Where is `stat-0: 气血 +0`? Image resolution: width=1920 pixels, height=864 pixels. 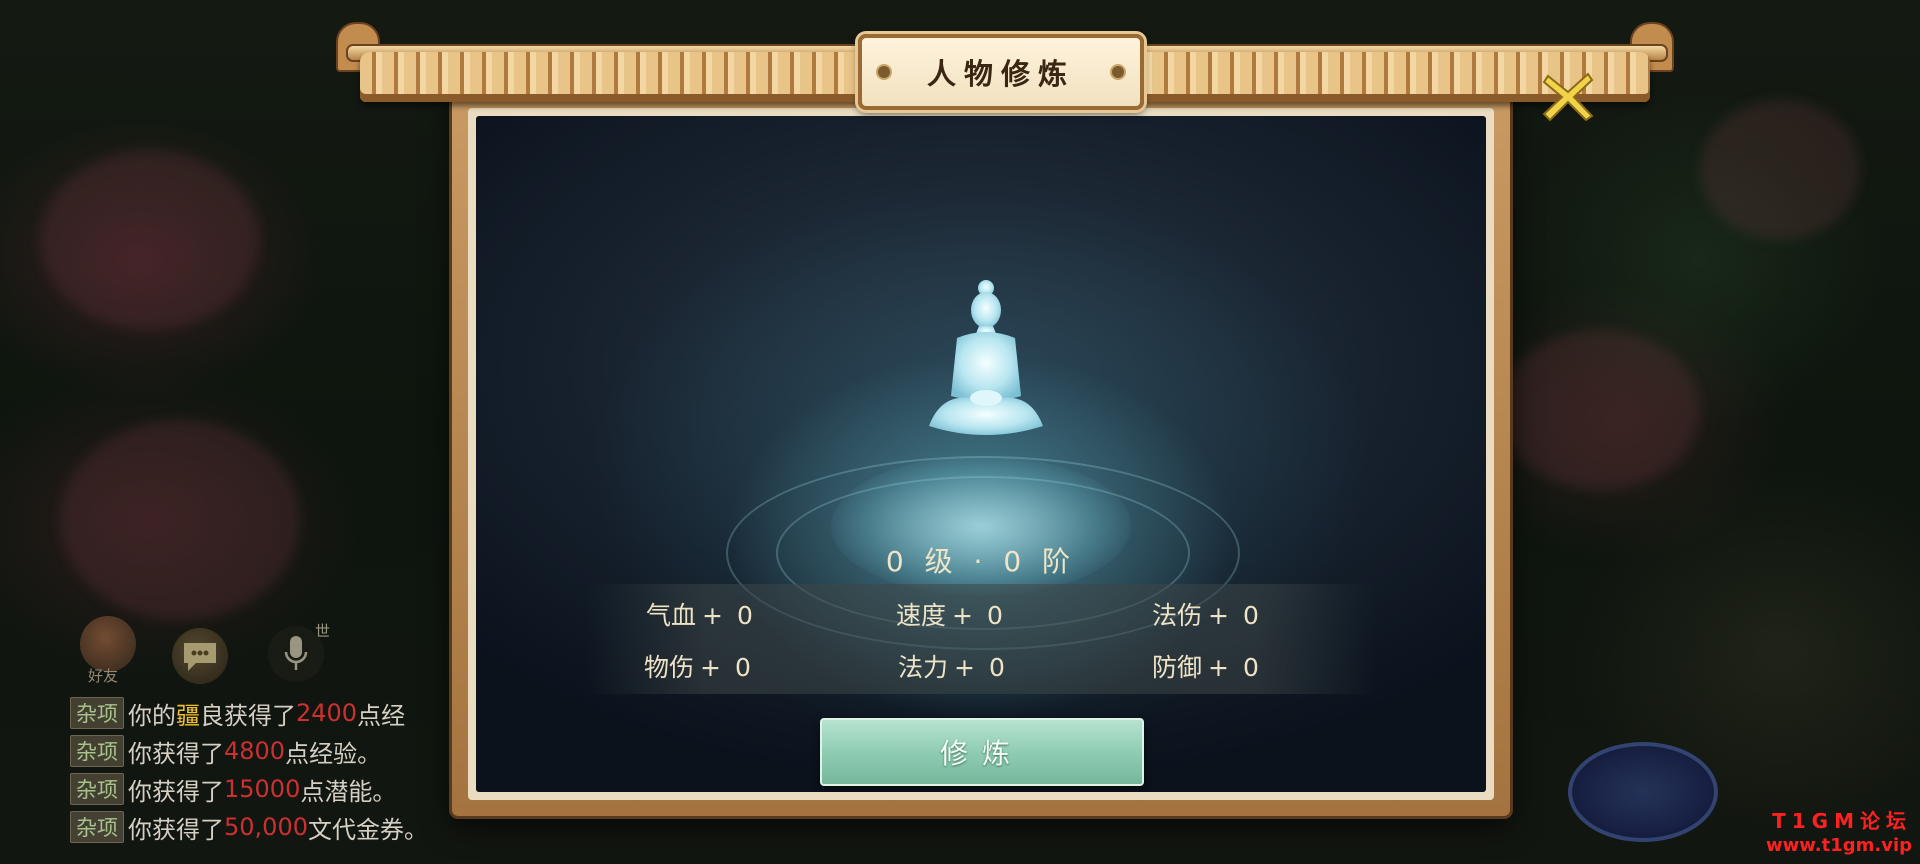
stat-0: 气血 +0 is located at coordinates (699, 614).